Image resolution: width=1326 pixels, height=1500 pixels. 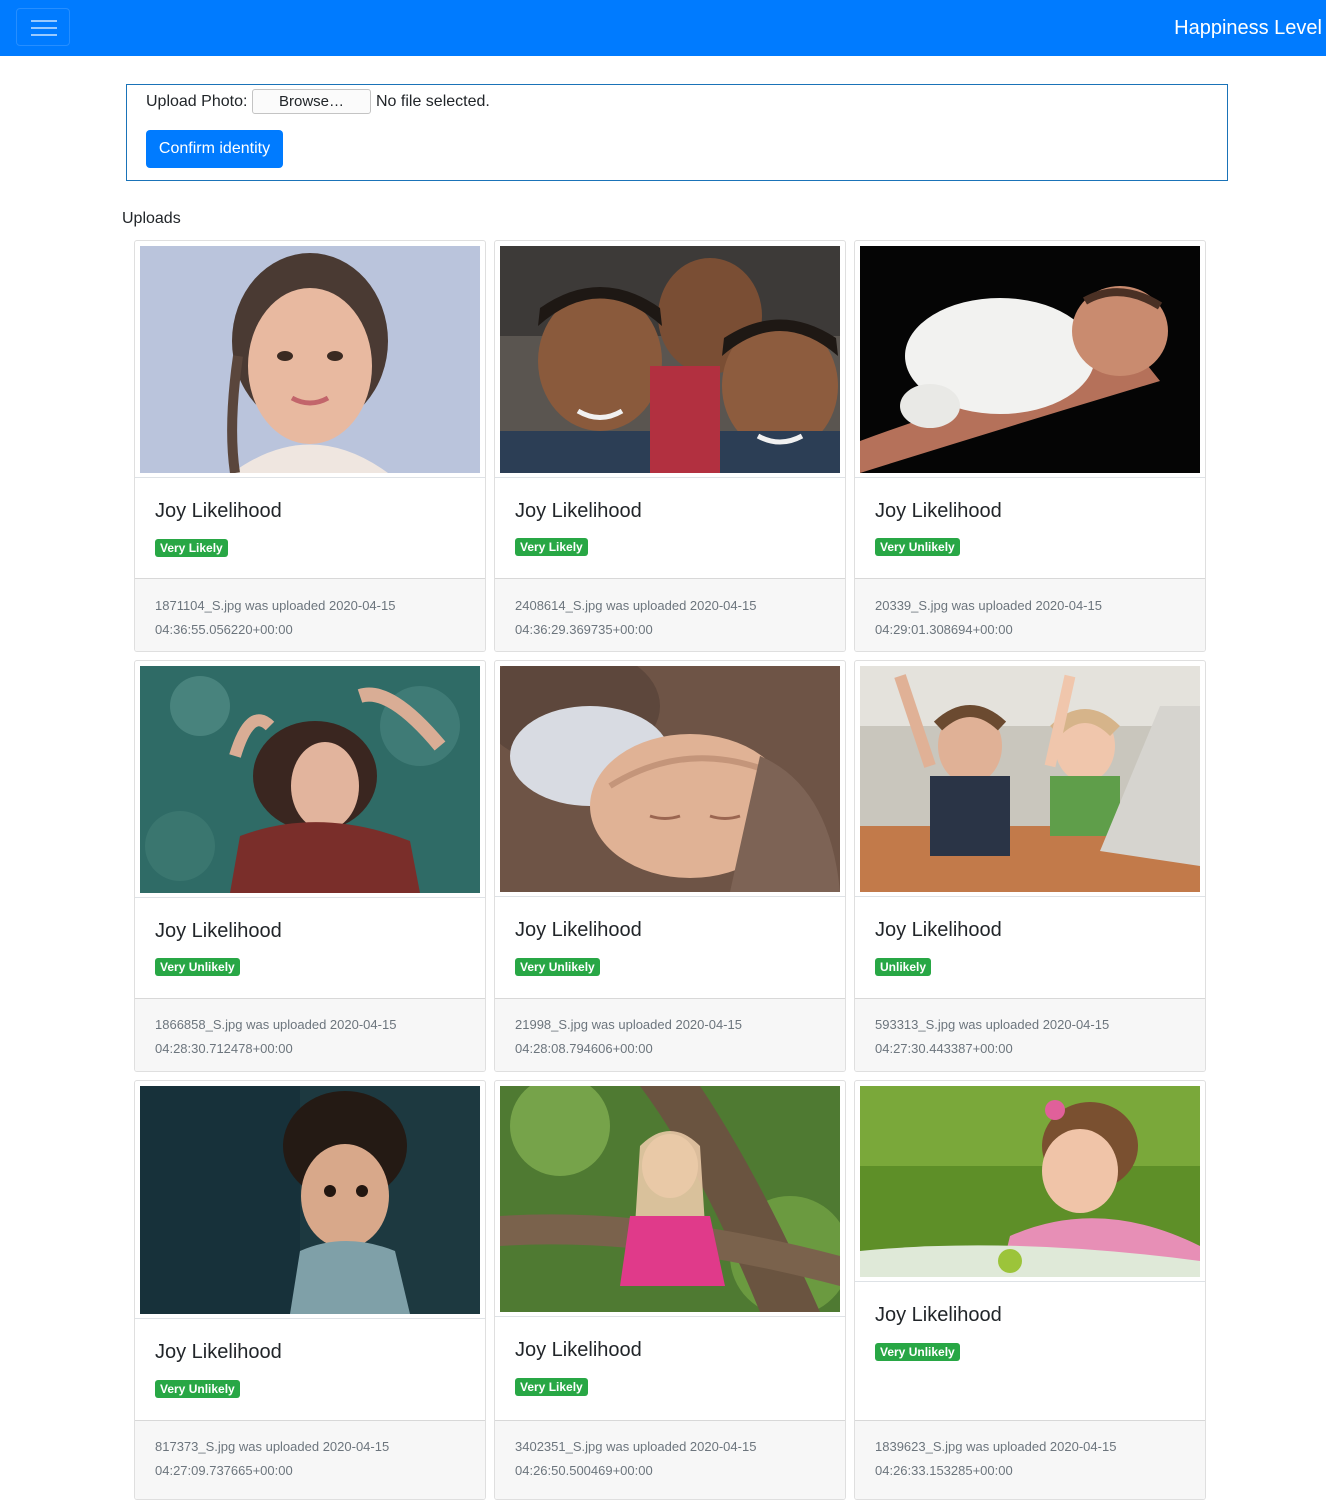 What do you see at coordinates (276, 1024) in the screenshot?
I see `upload-info-text: 1866858_S.jpg was uploaded 2020-04-15` at bounding box center [276, 1024].